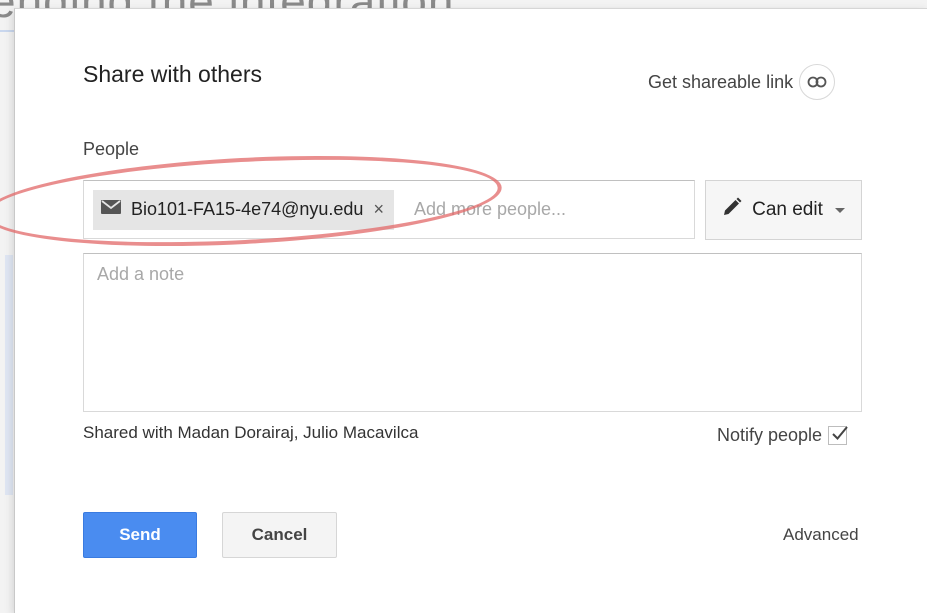 The image size is (927, 613). I want to click on get-shareable-link: Get shareable link, so click(742, 82).